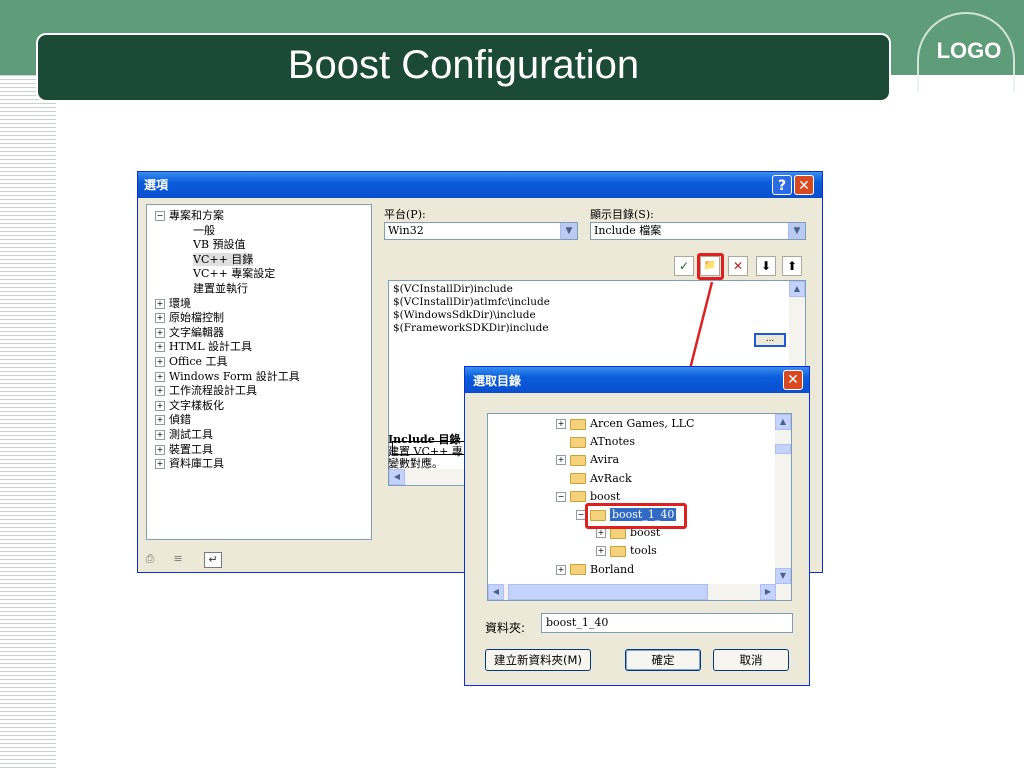 The width and height of the screenshot is (1024, 768). Describe the element at coordinates (189, 318) in the screenshot. I see `tree-item: + 原始檔控制` at that location.